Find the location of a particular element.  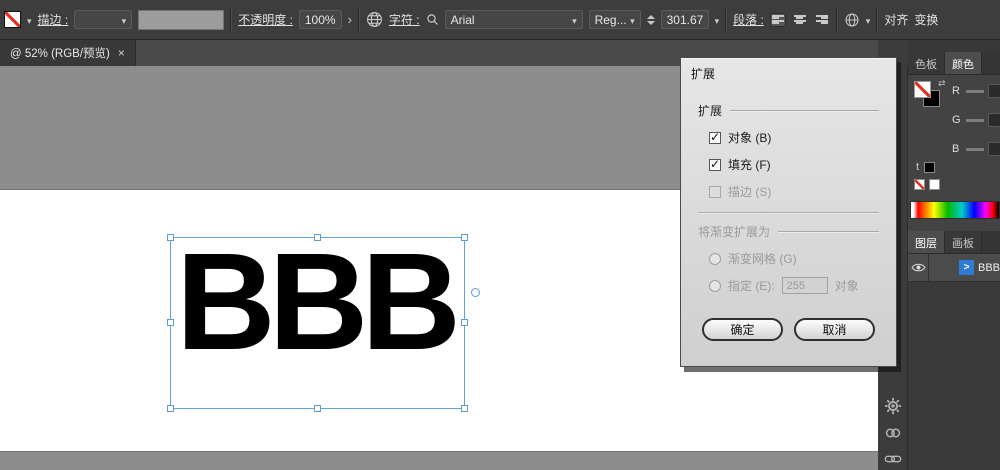

option-specify: 指定 (E): 255 对象 is located at coordinates (788, 285).